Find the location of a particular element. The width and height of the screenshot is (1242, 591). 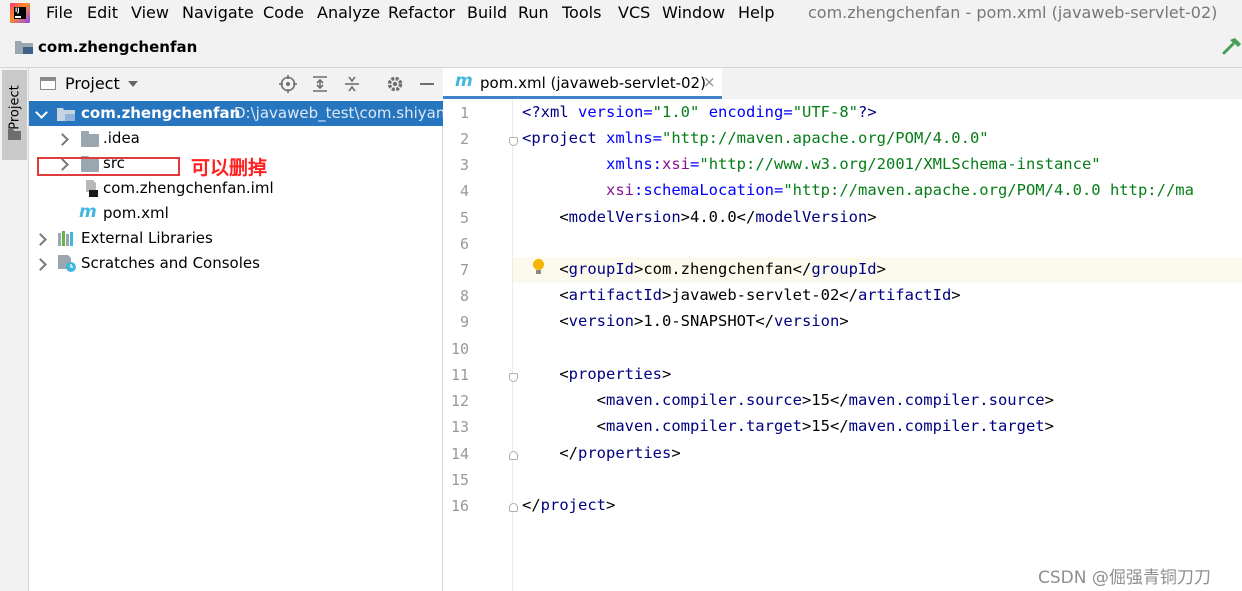

code-line: <?xml version="1.0" encoding="UTF-8"?> is located at coordinates (699, 112).